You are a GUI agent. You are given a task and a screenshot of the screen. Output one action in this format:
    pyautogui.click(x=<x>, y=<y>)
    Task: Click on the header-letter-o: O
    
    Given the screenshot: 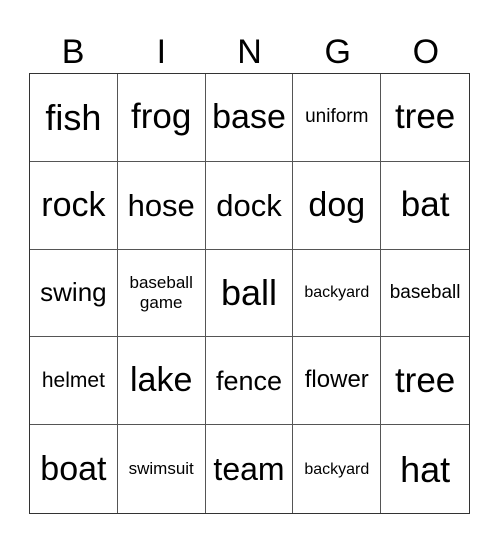 What is the action you would take?
    pyautogui.click(x=426, y=52)
    